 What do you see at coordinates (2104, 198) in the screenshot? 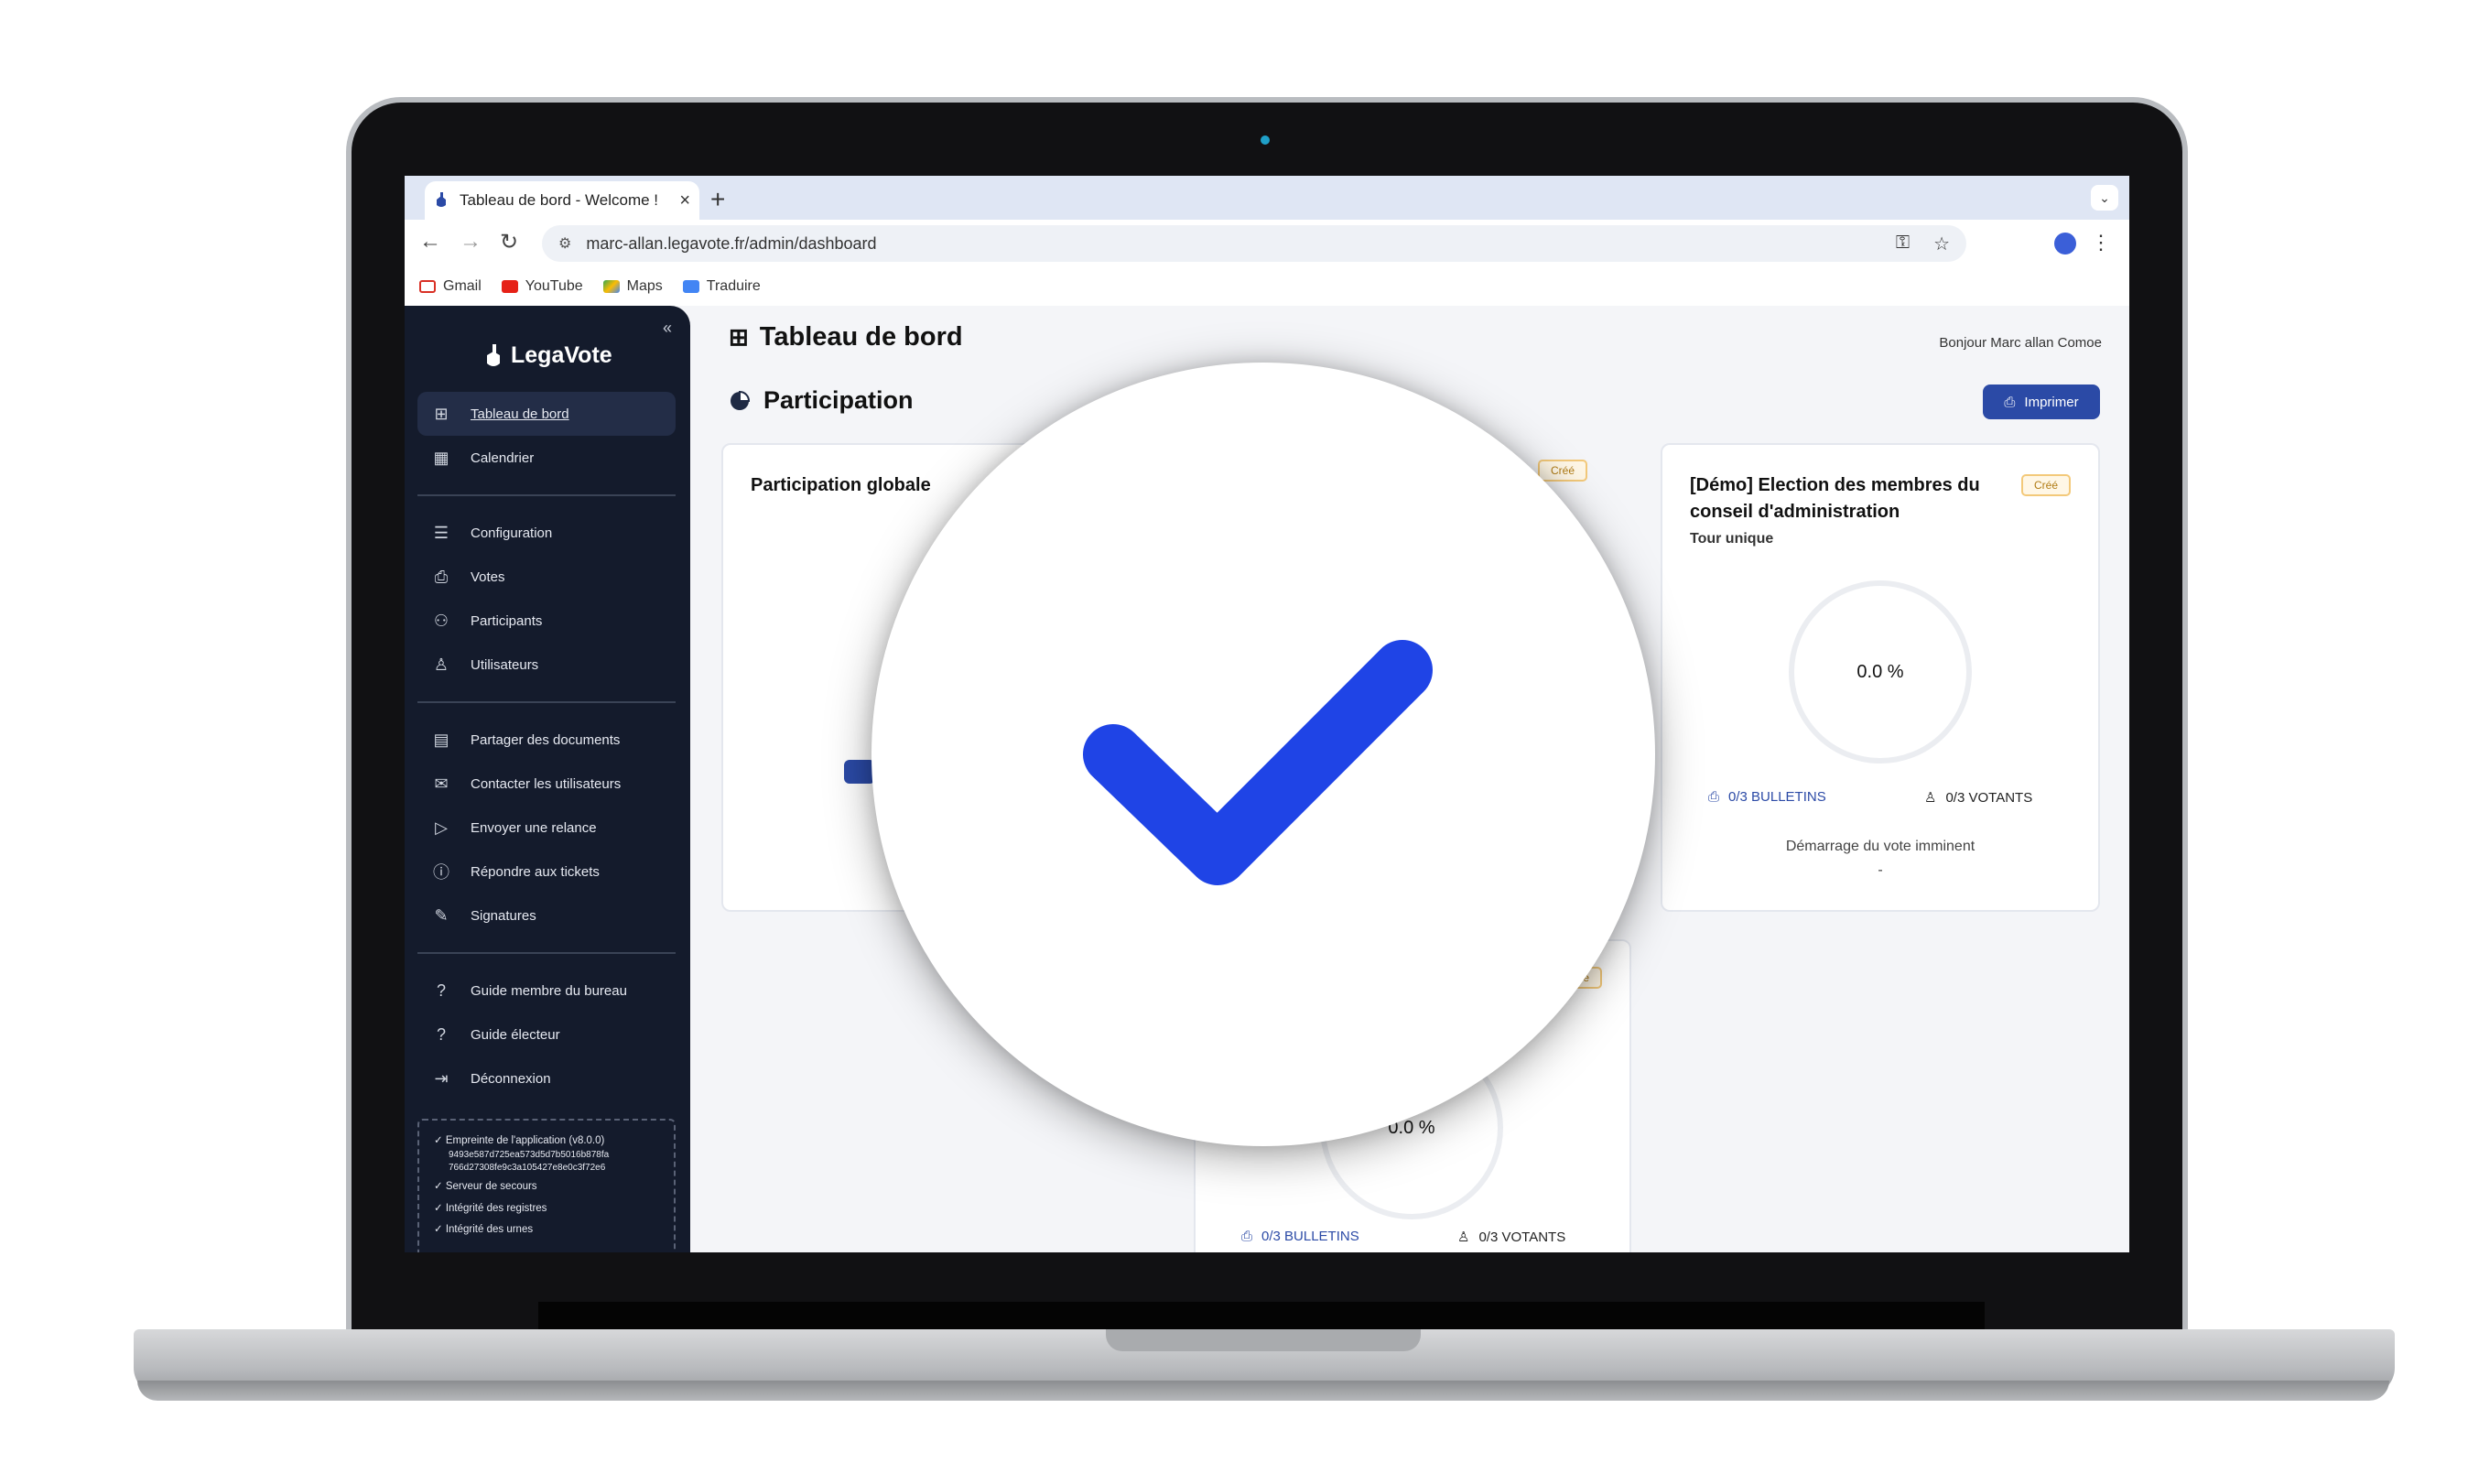
I see `tab-search-chevron-icon: ⌄` at bounding box center [2104, 198].